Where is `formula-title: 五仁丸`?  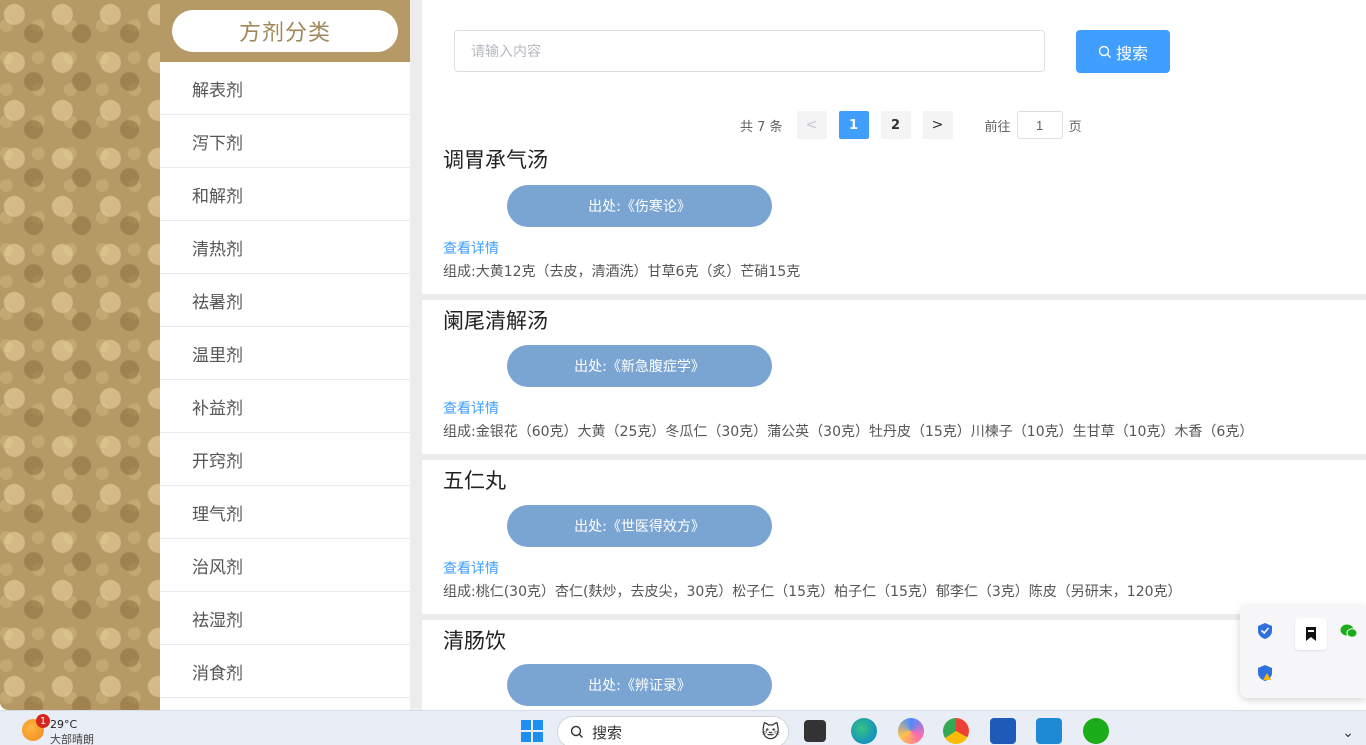 formula-title: 五仁丸 is located at coordinates (474, 481).